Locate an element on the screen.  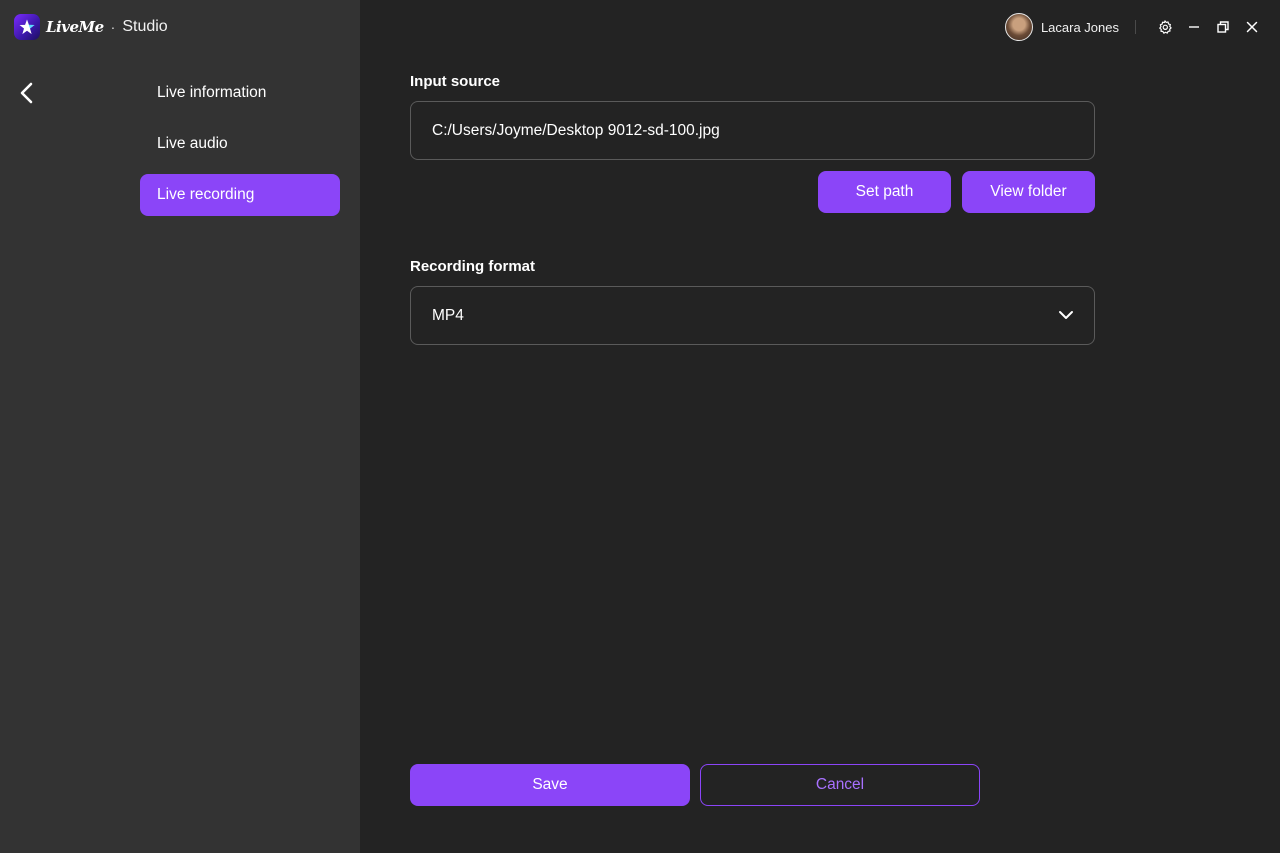
brand-product: Studio is located at coordinates (145, 26).